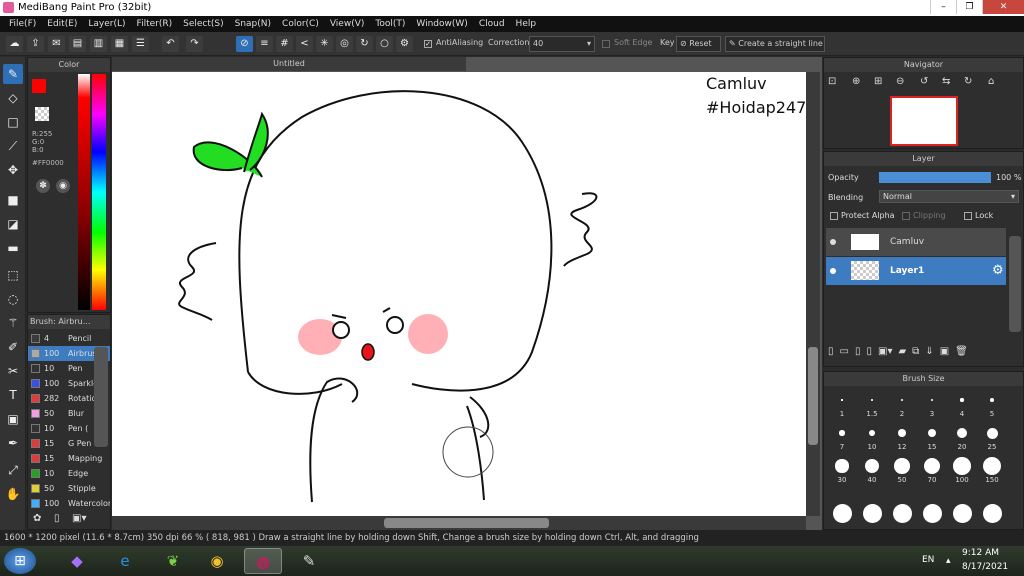 The image size is (1024, 576). I want to click on list-icon: ☰, so click(140, 44).